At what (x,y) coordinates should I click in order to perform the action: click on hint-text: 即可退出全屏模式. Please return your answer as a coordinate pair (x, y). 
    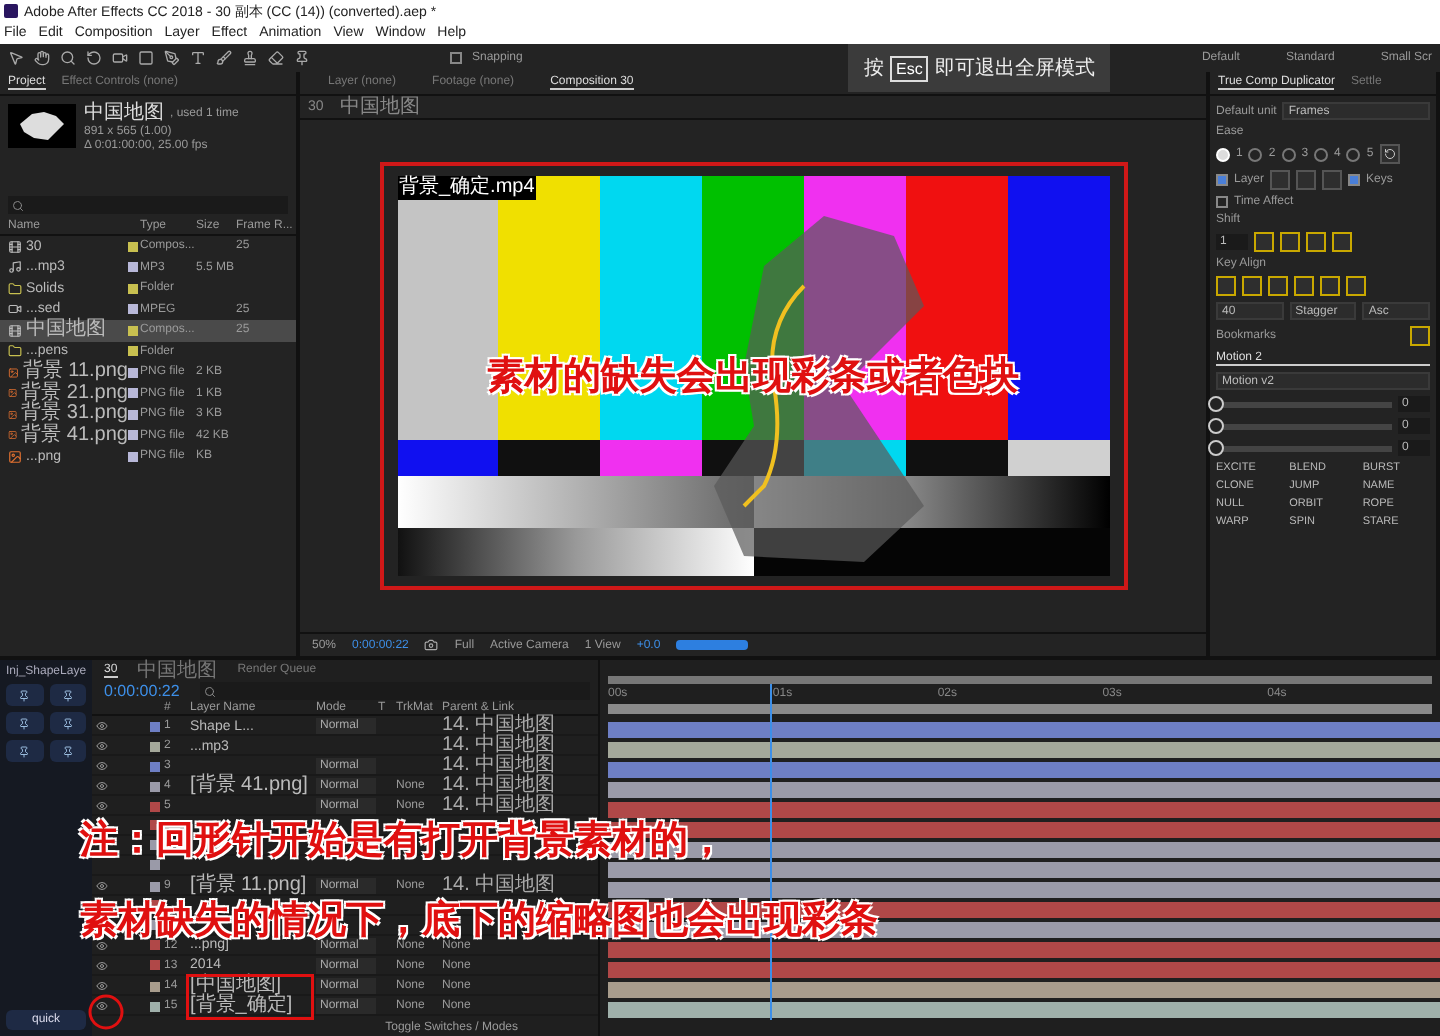
    Looking at the image, I should click on (1014, 68).